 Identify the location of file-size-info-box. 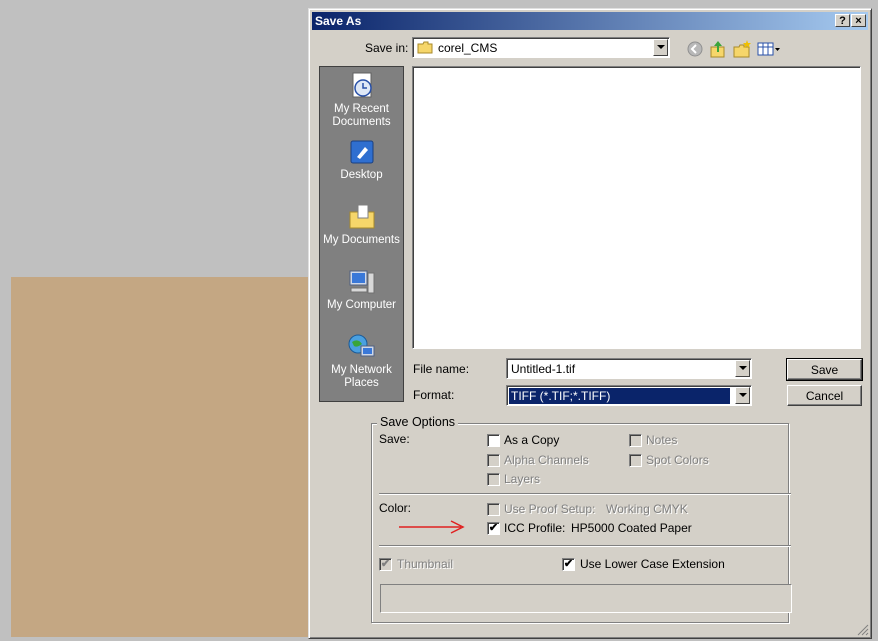
(586, 598).